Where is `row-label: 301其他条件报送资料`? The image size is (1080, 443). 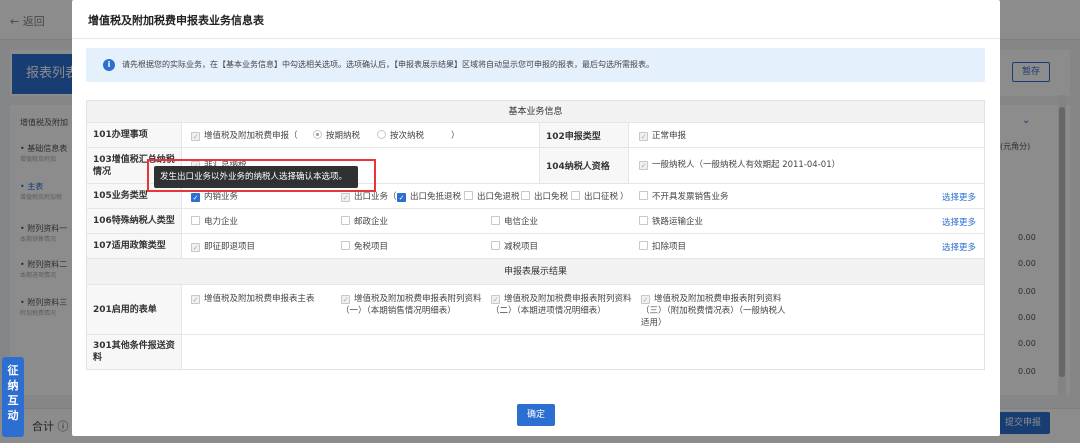
row-label: 301其他条件报送资料 is located at coordinates (134, 352).